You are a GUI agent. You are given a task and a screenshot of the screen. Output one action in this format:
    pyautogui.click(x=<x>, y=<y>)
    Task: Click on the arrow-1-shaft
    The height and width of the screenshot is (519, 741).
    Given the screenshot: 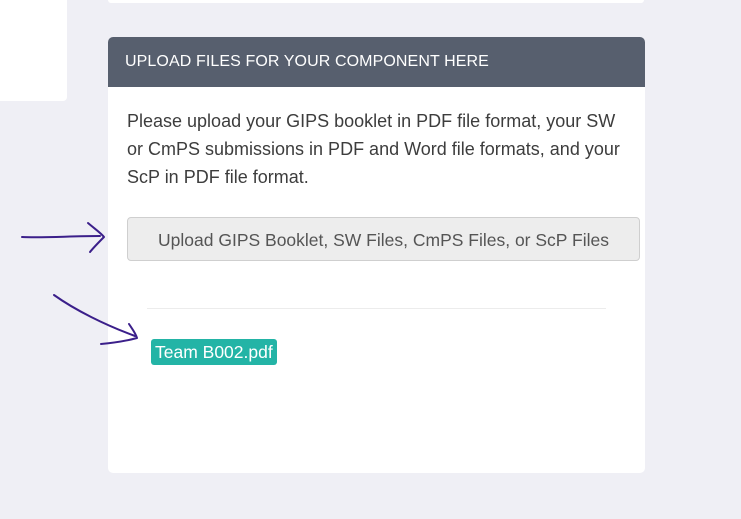 What is the action you would take?
    pyautogui.click(x=61, y=237)
    